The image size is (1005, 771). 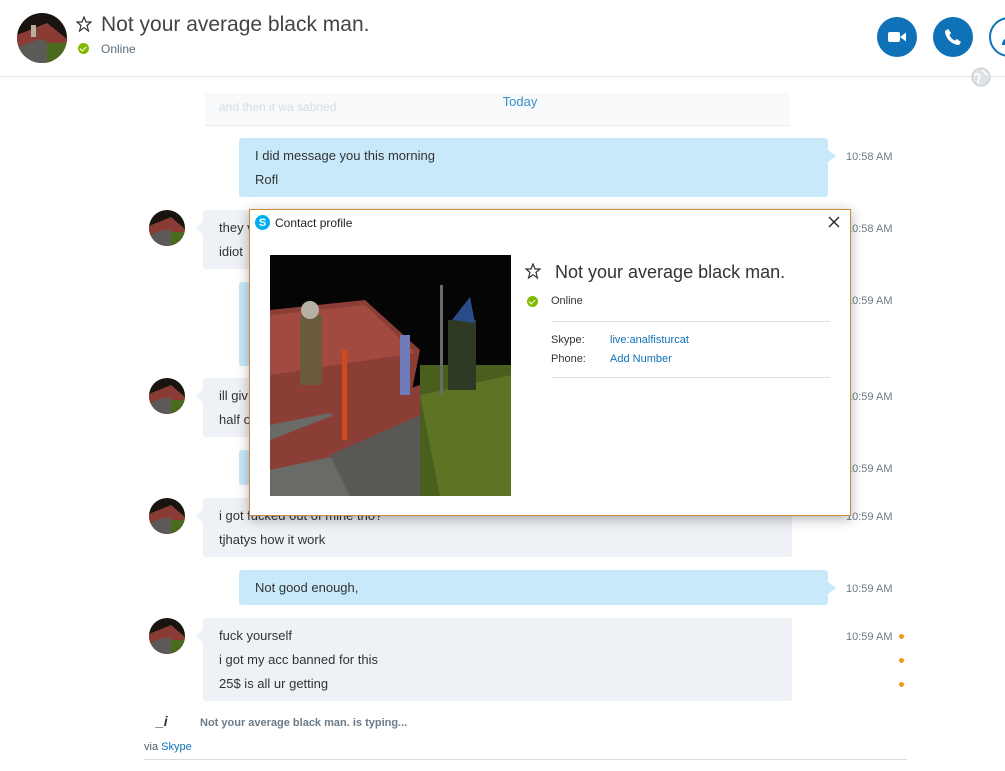 What do you see at coordinates (520, 101) in the screenshot?
I see `date-separator: Today` at bounding box center [520, 101].